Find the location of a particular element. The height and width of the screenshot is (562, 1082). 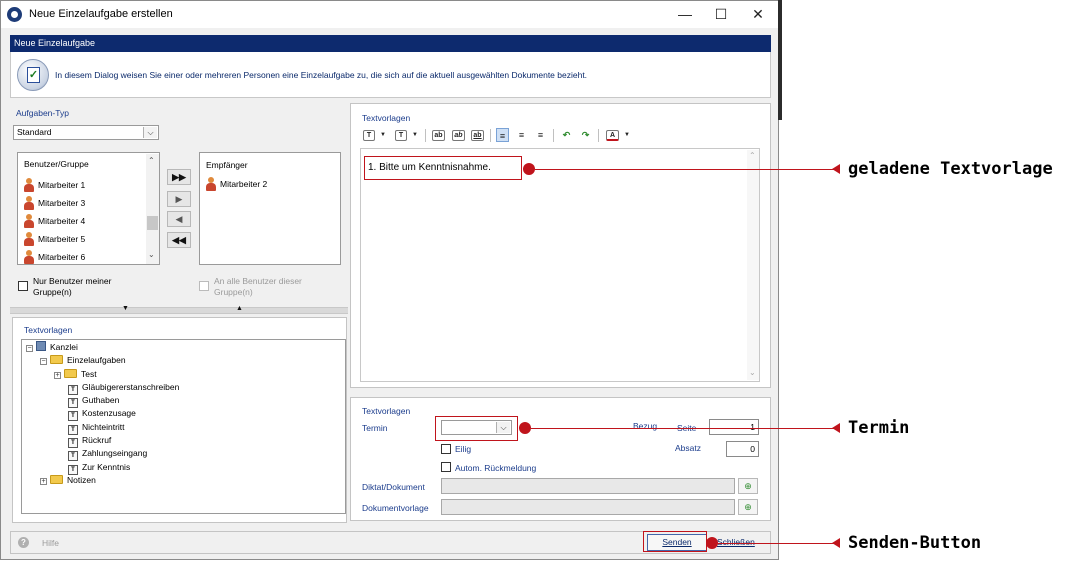

remove-button: ◀ is located at coordinates (179, 219).